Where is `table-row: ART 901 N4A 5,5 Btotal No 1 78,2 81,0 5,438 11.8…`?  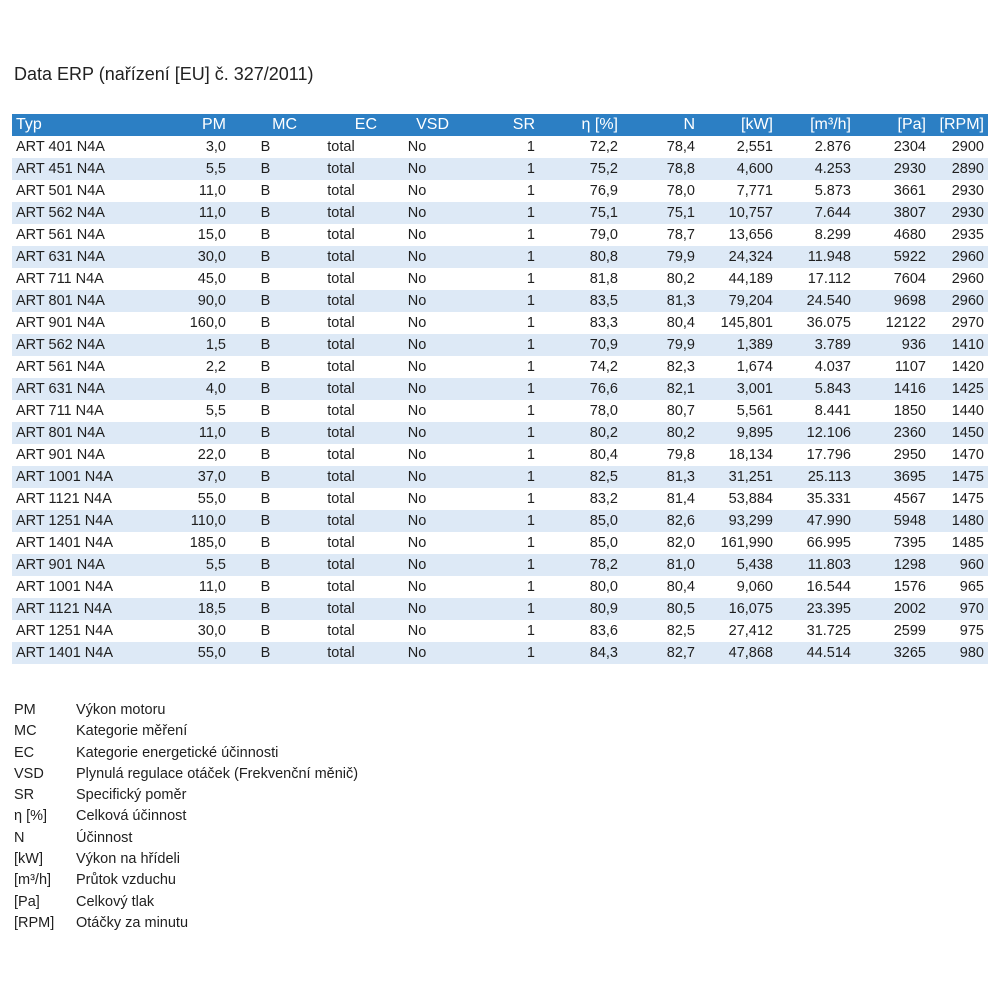
table-row: ART 901 N4A 5,5 Btotal No 1 78,2 81,0 5,438 11.8… is located at coordinates (500, 565).